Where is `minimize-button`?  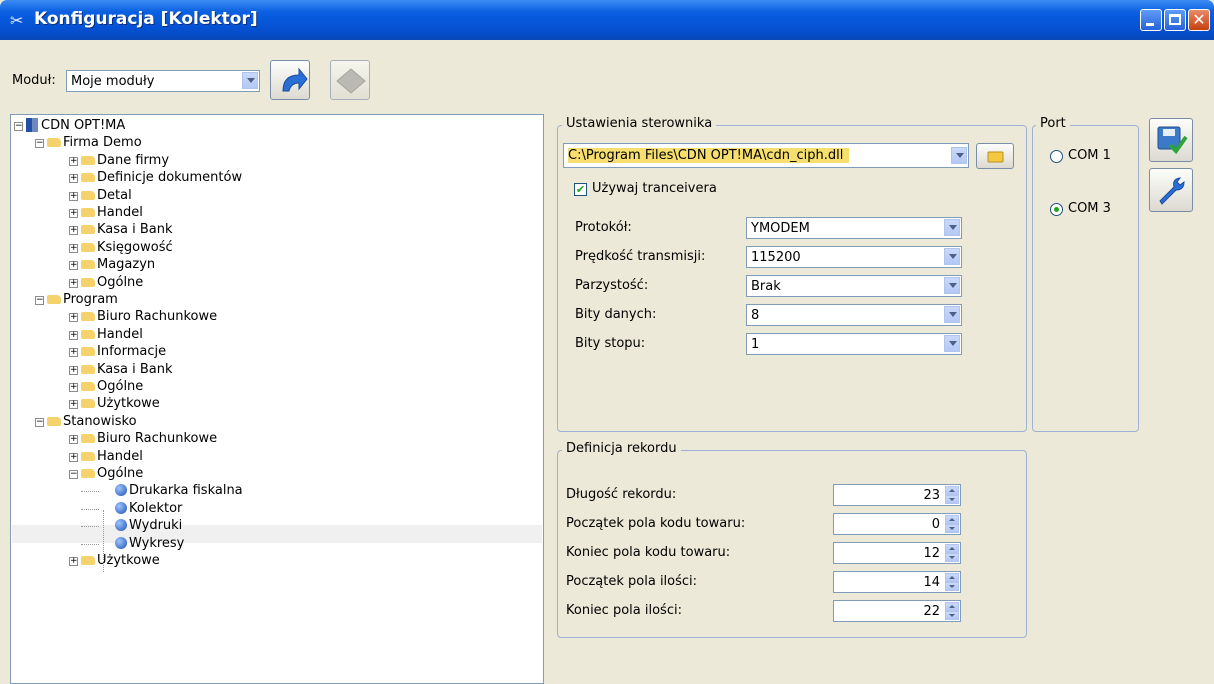
minimize-button is located at coordinates (1151, 20).